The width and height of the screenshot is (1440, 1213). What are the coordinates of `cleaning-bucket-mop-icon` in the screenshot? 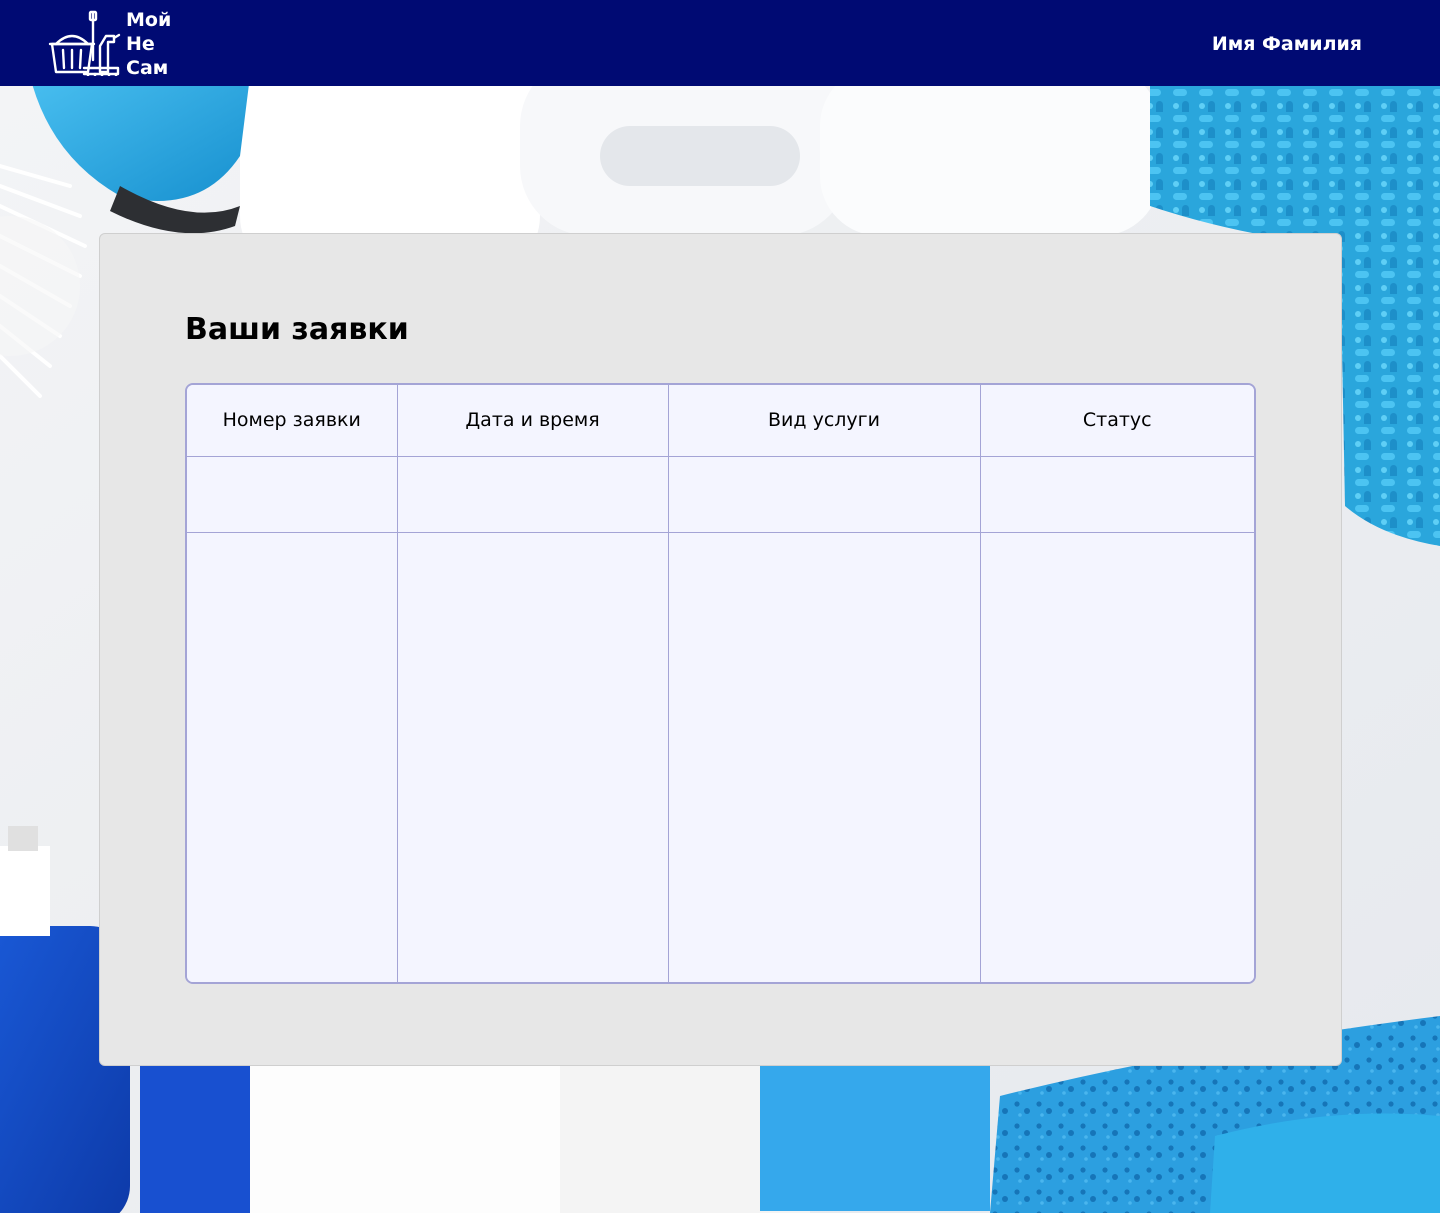 It's located at (84, 43).